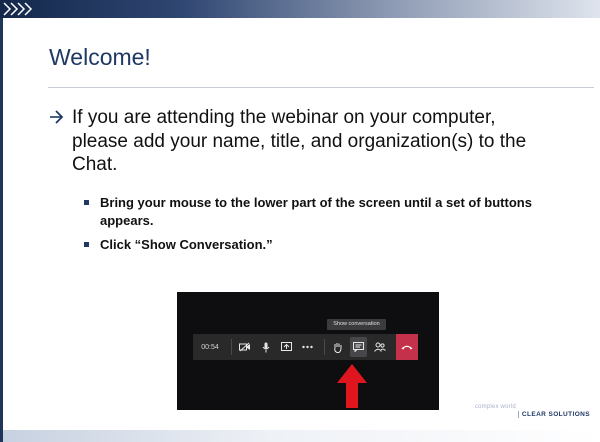 This screenshot has height=442, width=600. I want to click on header-gradient-bar, so click(300, 9).